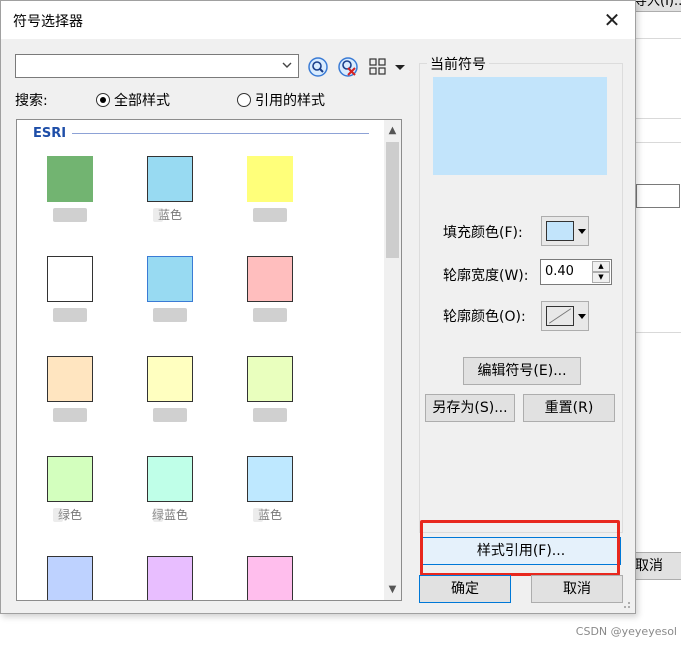 This screenshot has height=646, width=681. What do you see at coordinates (157, 66) in the screenshot?
I see `style-combobox` at bounding box center [157, 66].